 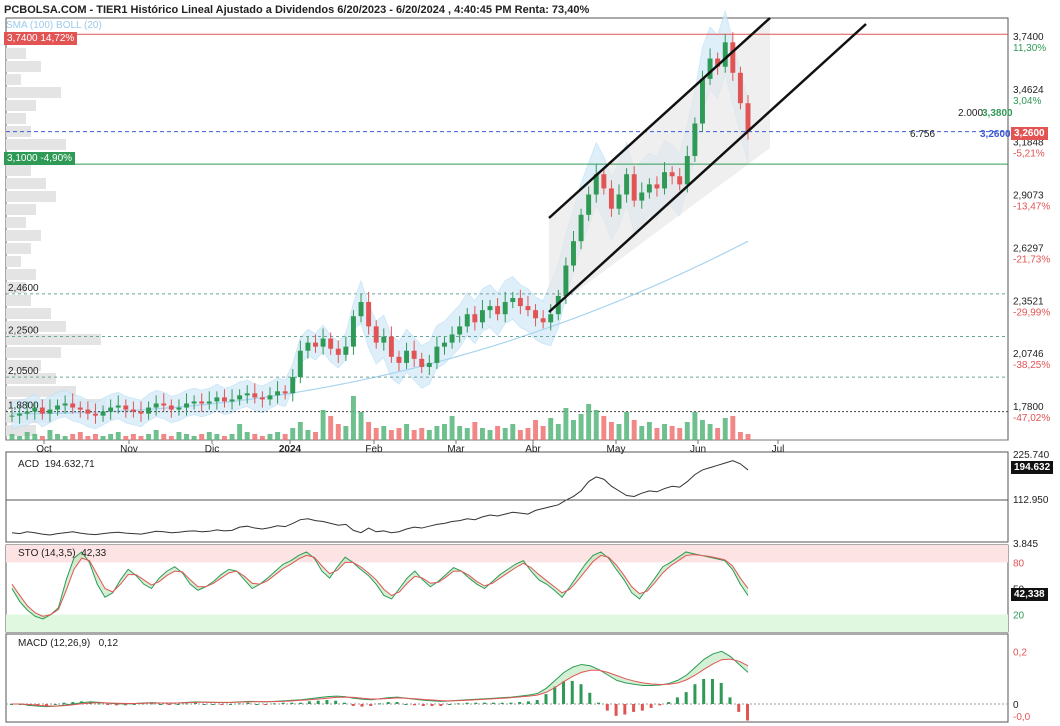 What do you see at coordinates (1031, 207) in the screenshot?
I see `y-tick-pct: -13,47%` at bounding box center [1031, 207].